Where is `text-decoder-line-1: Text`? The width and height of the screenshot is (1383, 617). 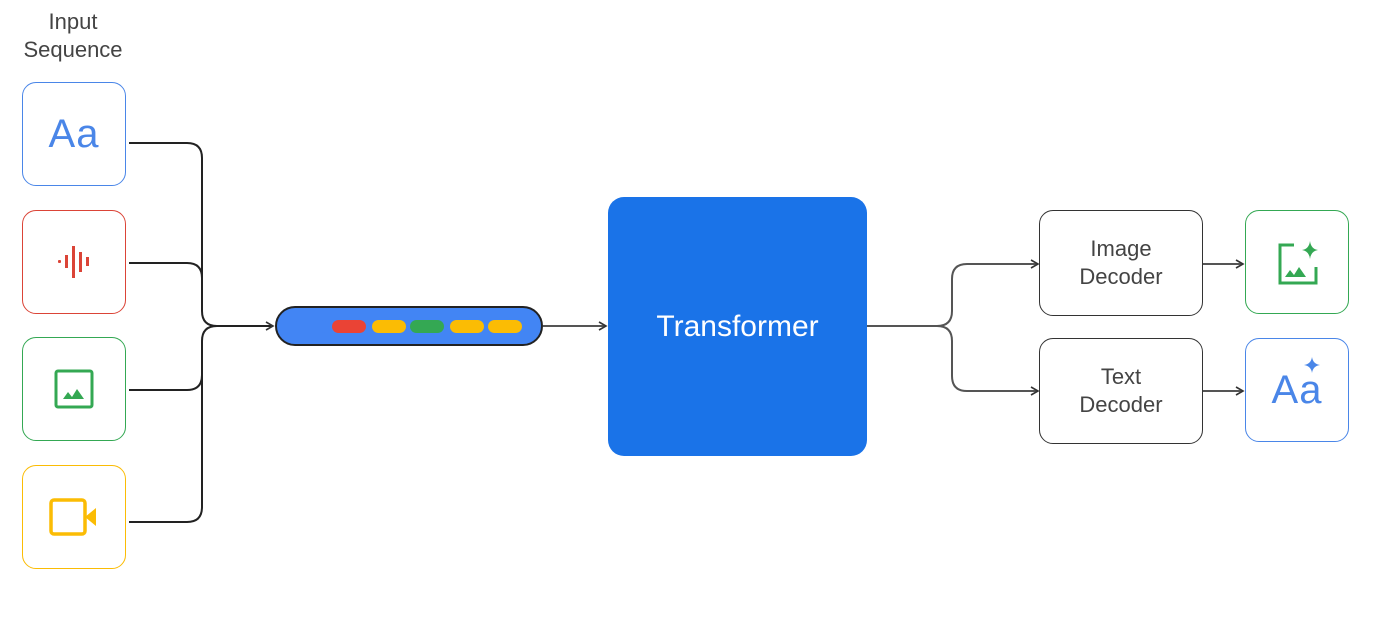 text-decoder-line-1: Text is located at coordinates (1121, 376).